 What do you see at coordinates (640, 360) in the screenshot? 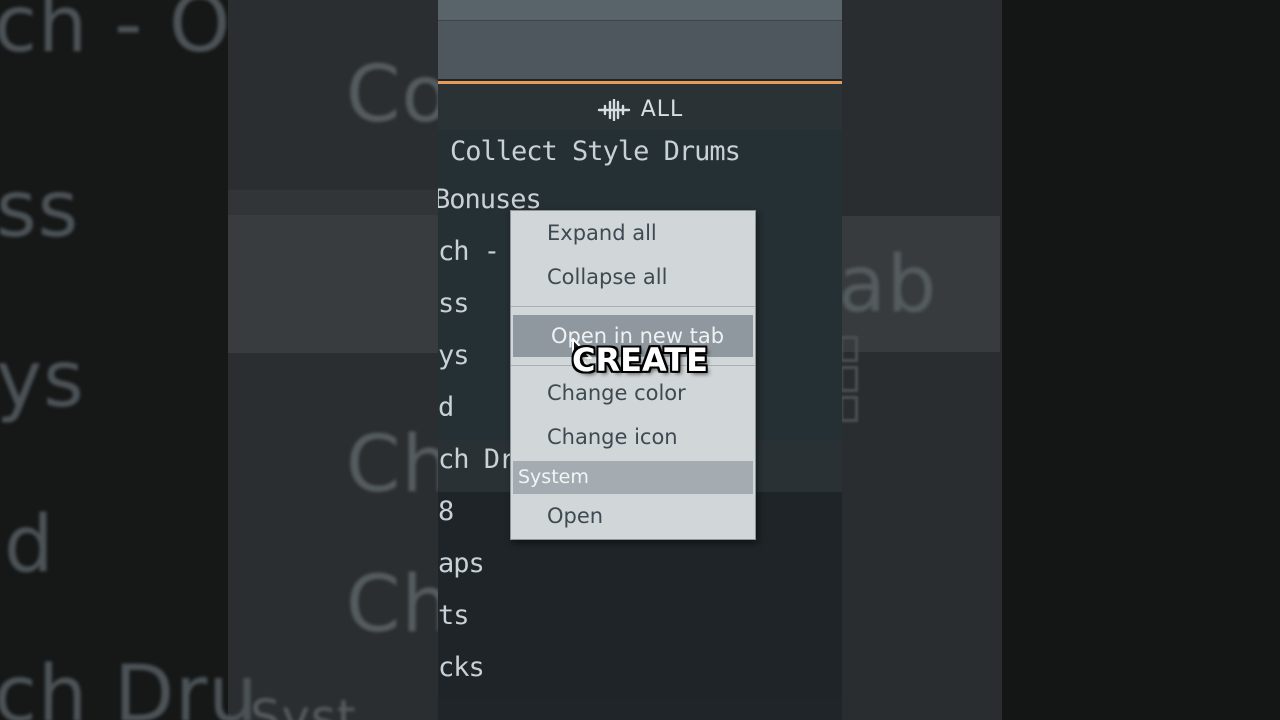
I see `video-caption: CREATE` at bounding box center [640, 360].